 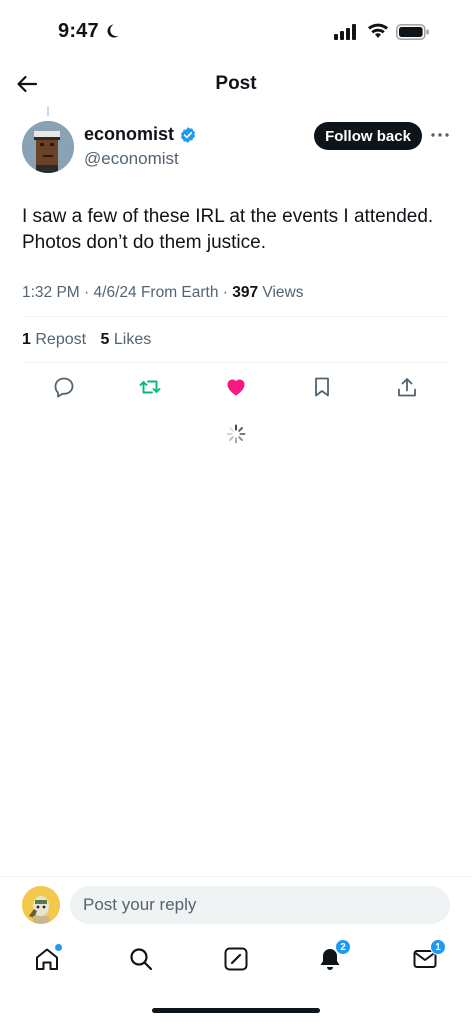 What do you see at coordinates (368, 136) in the screenshot?
I see `follow-back-button: Follow back` at bounding box center [368, 136].